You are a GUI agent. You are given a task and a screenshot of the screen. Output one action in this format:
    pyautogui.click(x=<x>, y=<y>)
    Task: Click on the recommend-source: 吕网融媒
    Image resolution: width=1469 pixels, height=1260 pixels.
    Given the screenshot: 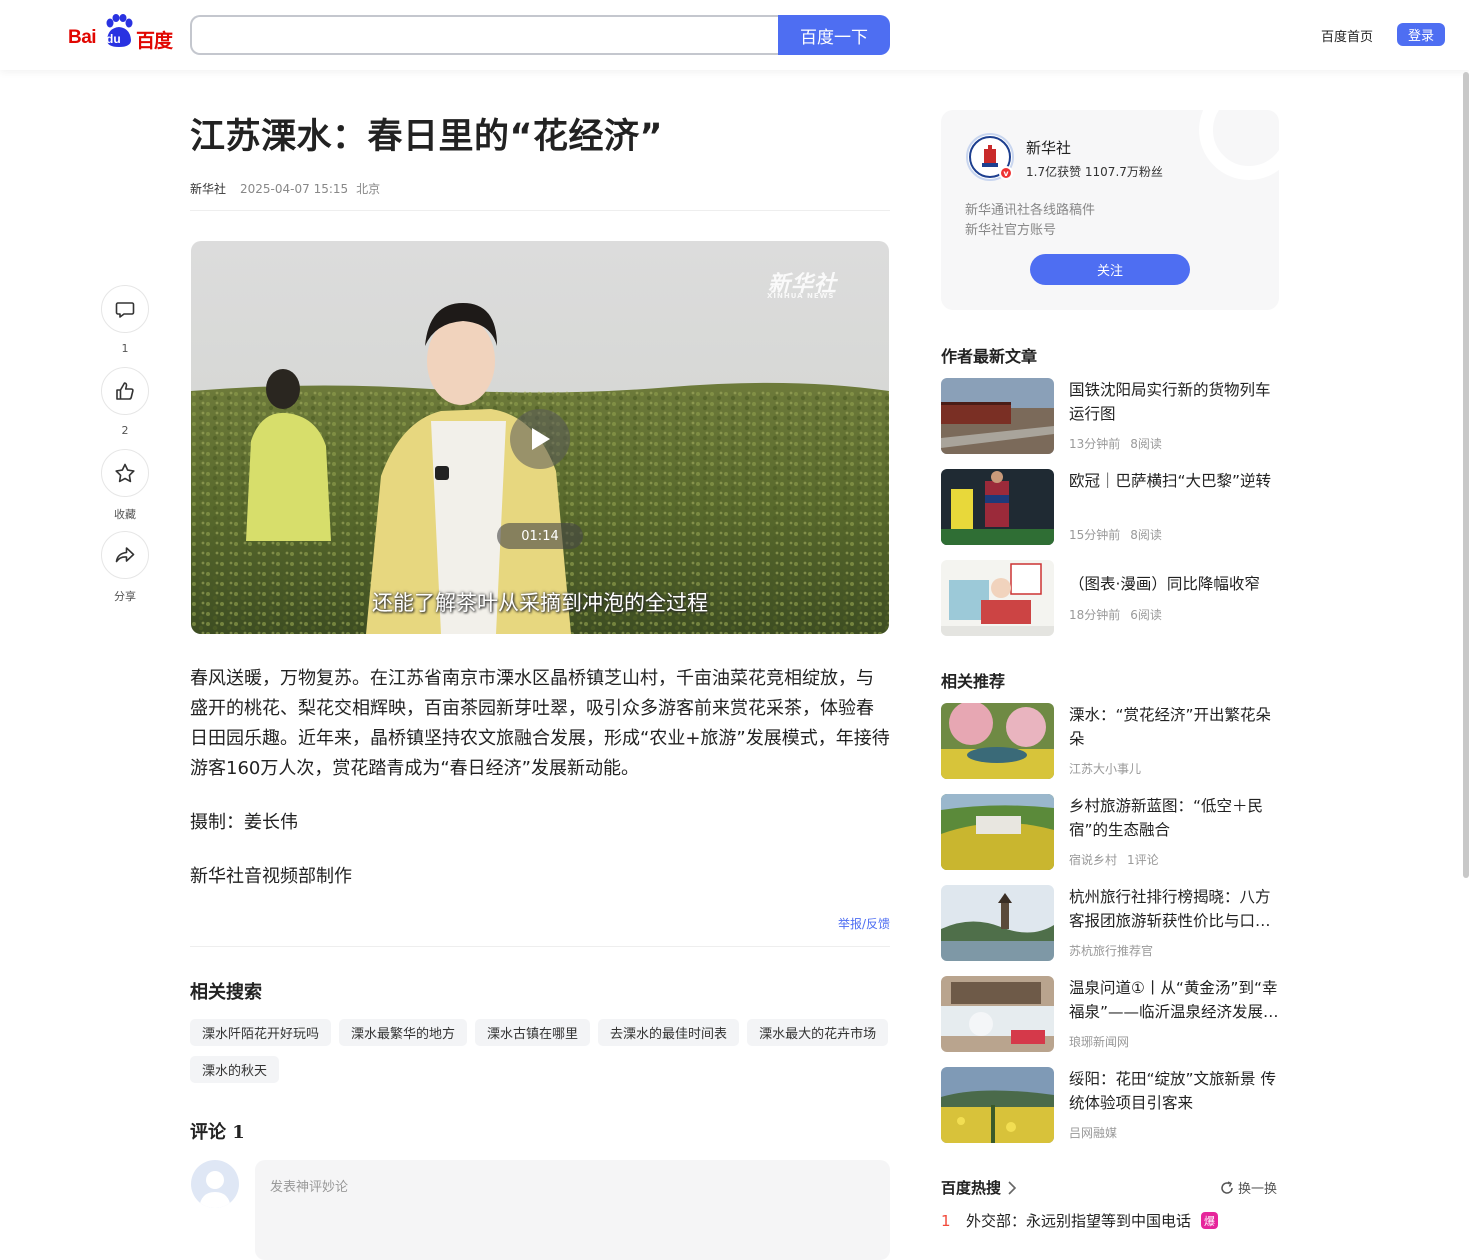 What is the action you would take?
    pyautogui.click(x=1093, y=1133)
    